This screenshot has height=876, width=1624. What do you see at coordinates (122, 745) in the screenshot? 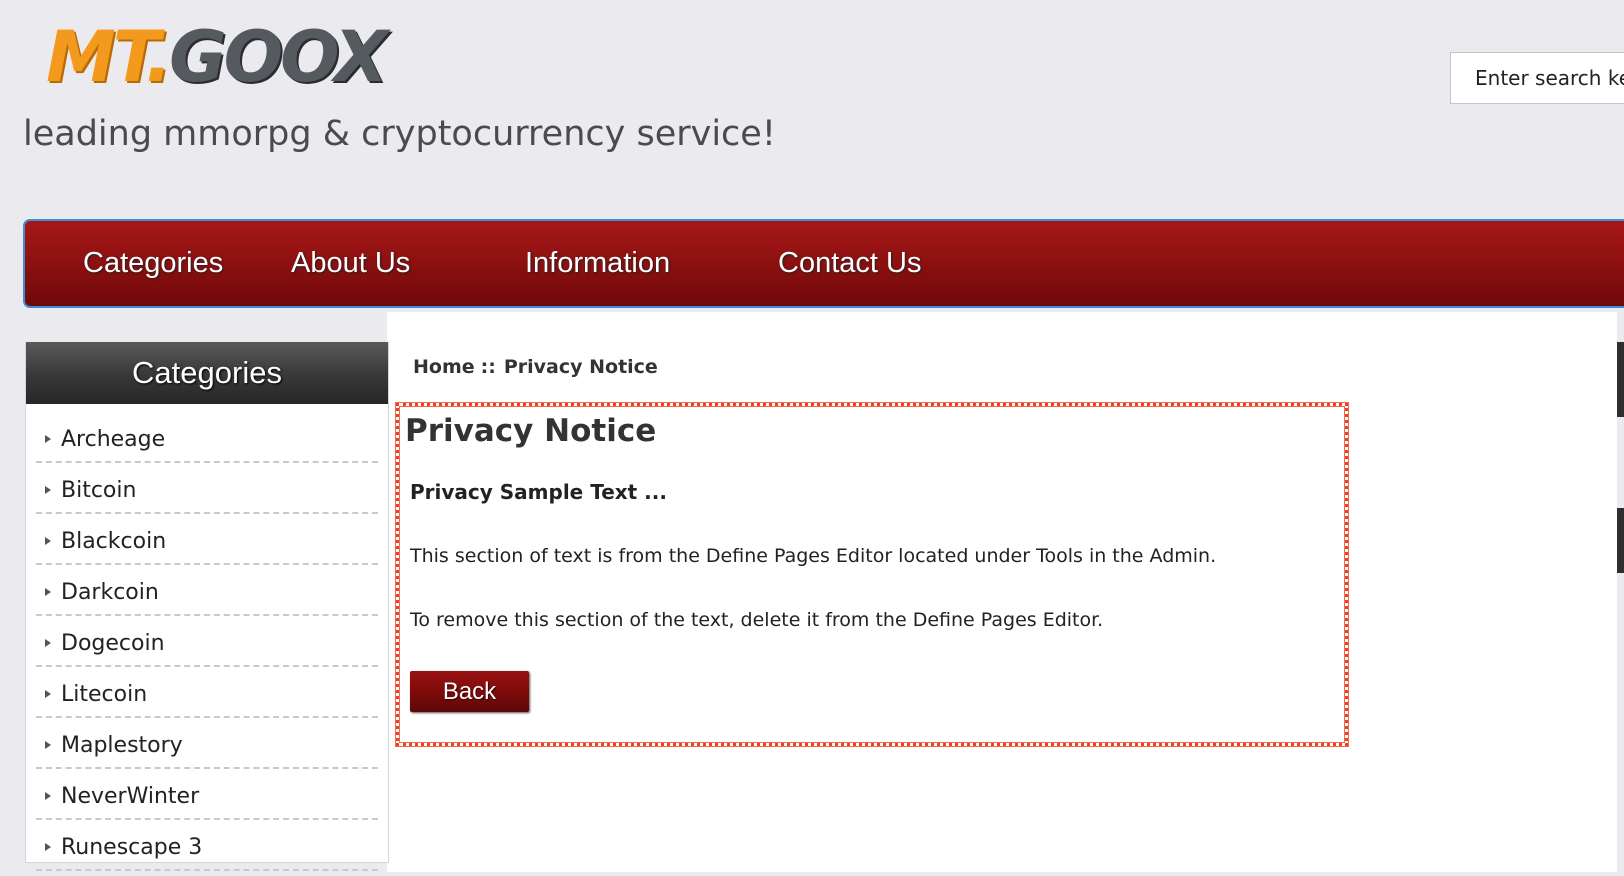
I see `category-label: Maplestory` at bounding box center [122, 745].